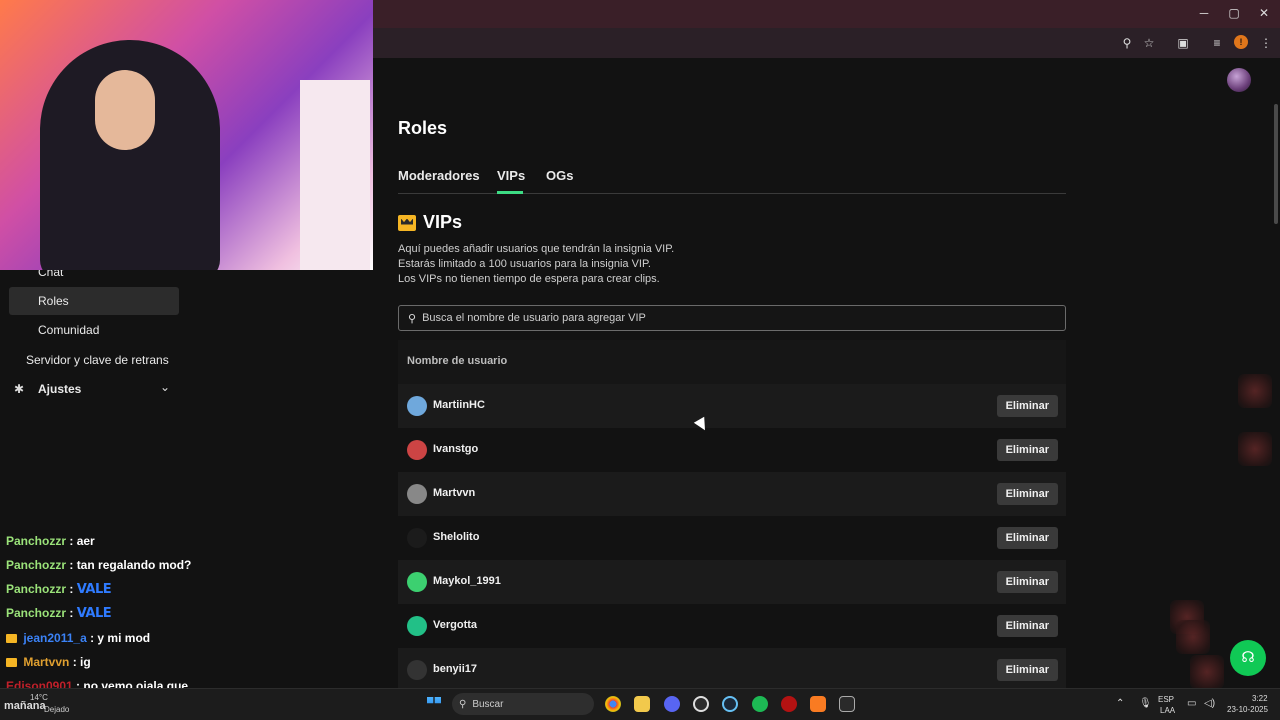  What do you see at coordinates (19, 389) in the screenshot?
I see `gear-icon: ✱` at bounding box center [19, 389].